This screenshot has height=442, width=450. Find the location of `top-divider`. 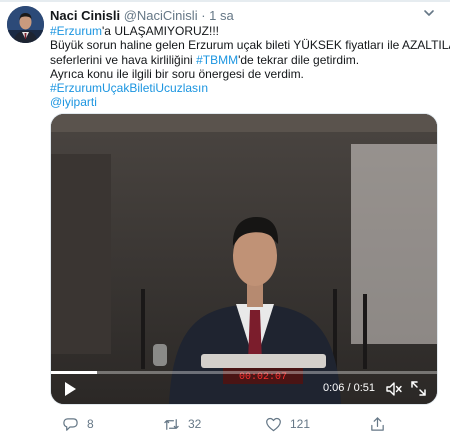

top-divider is located at coordinates (225, 1).